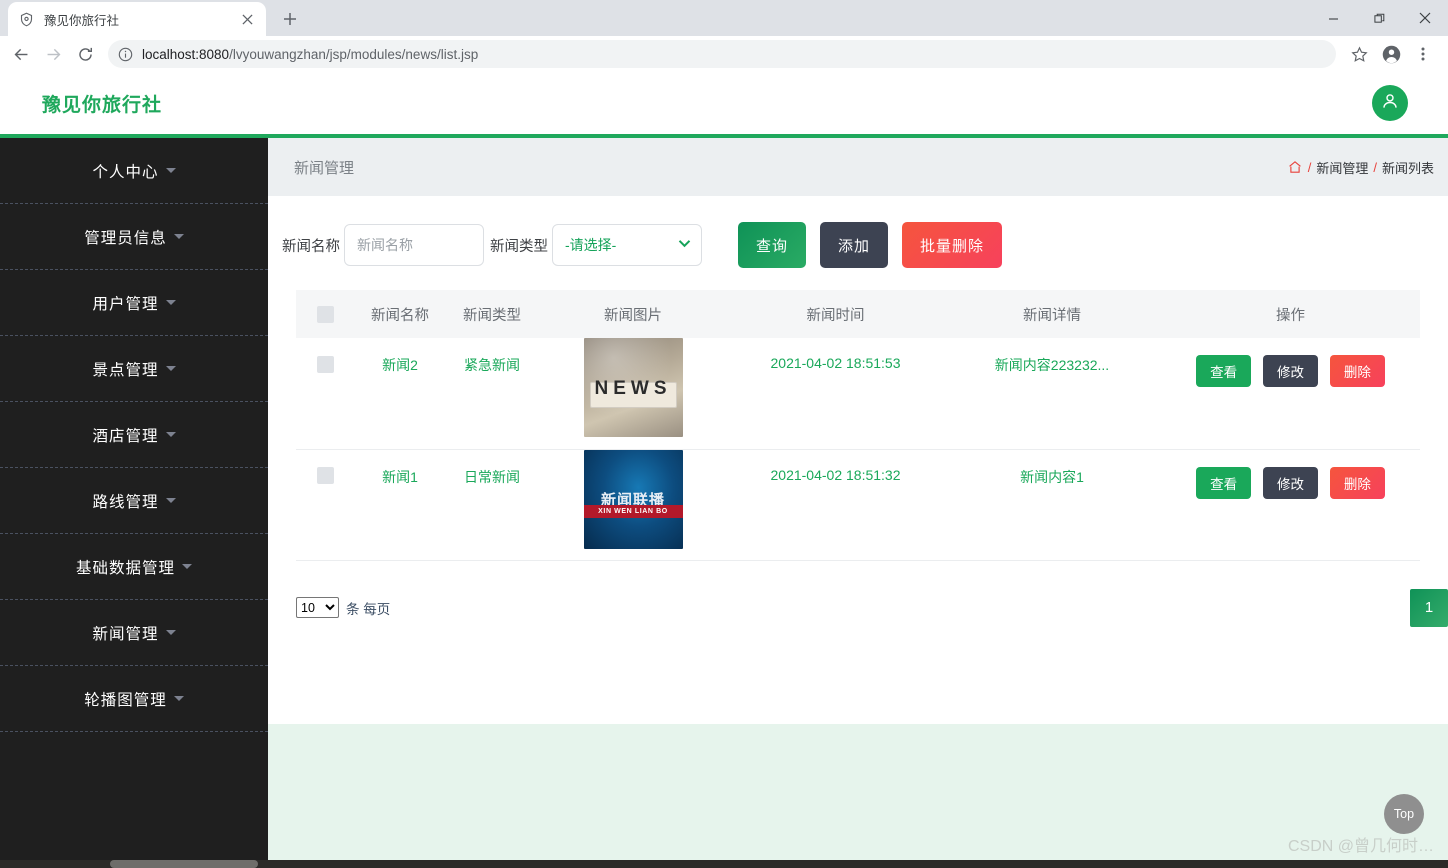 The height and width of the screenshot is (868, 1448). What do you see at coordinates (102, 105) in the screenshot?
I see `app-brand: 豫见你旅行社` at bounding box center [102, 105].